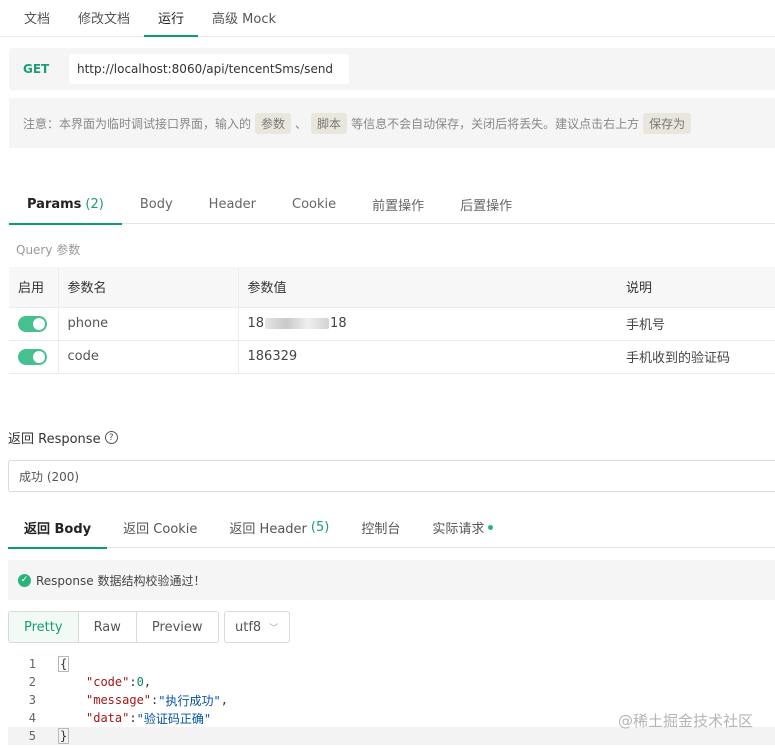 This screenshot has width=775, height=750. I want to click on tab-response-header-count: (5), so click(320, 527).